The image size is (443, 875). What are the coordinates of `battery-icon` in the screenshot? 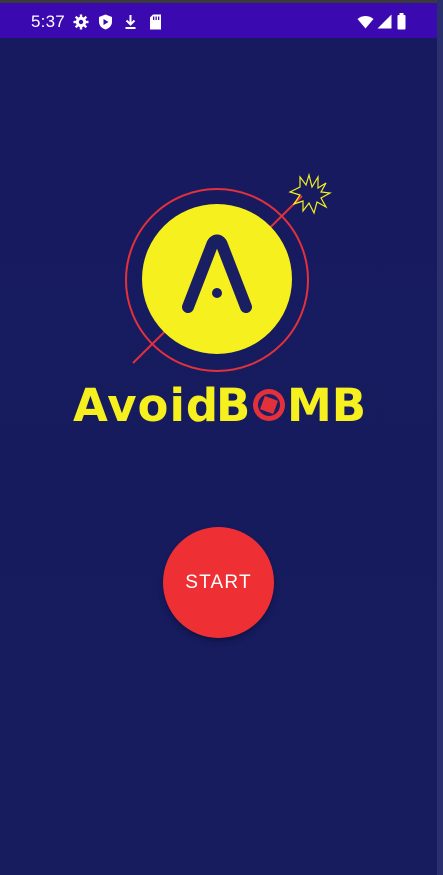 It's located at (401, 21).